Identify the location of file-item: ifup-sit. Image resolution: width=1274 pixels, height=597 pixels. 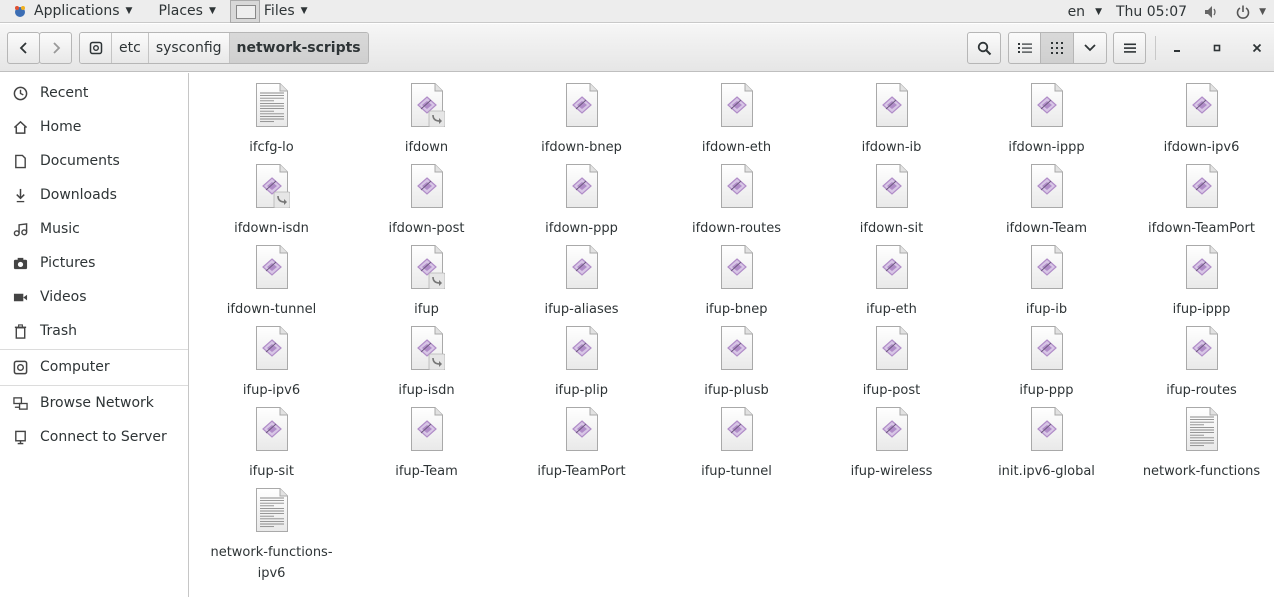
(271, 439).